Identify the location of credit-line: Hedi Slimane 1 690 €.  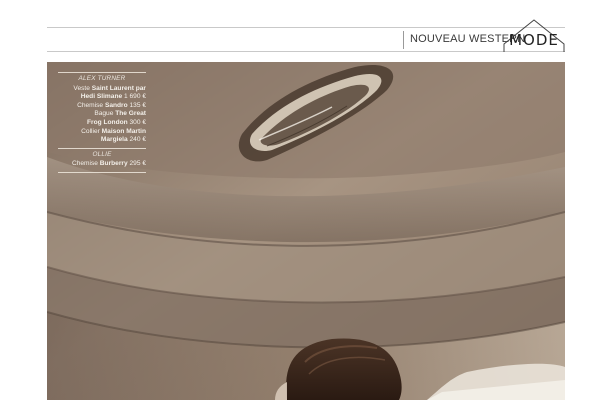
(113, 97).